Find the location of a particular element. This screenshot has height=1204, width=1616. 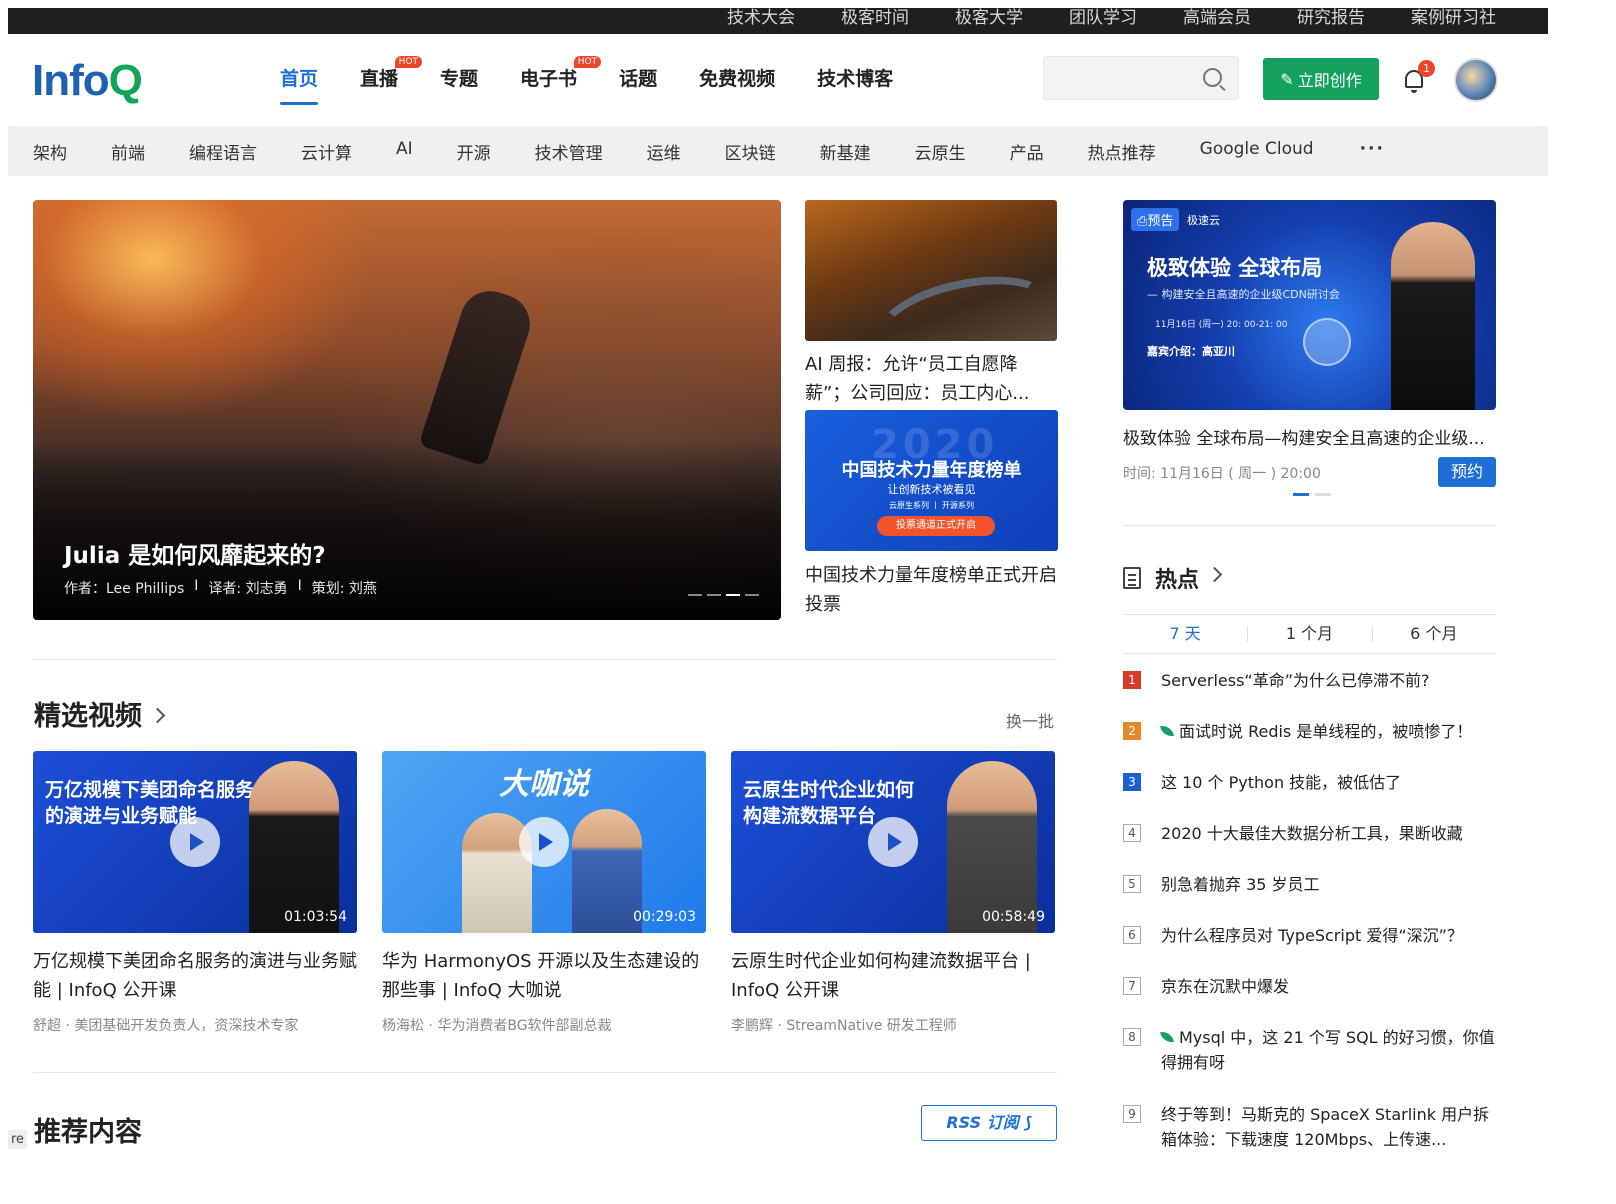

nav-home: 首页 is located at coordinates (299, 84).